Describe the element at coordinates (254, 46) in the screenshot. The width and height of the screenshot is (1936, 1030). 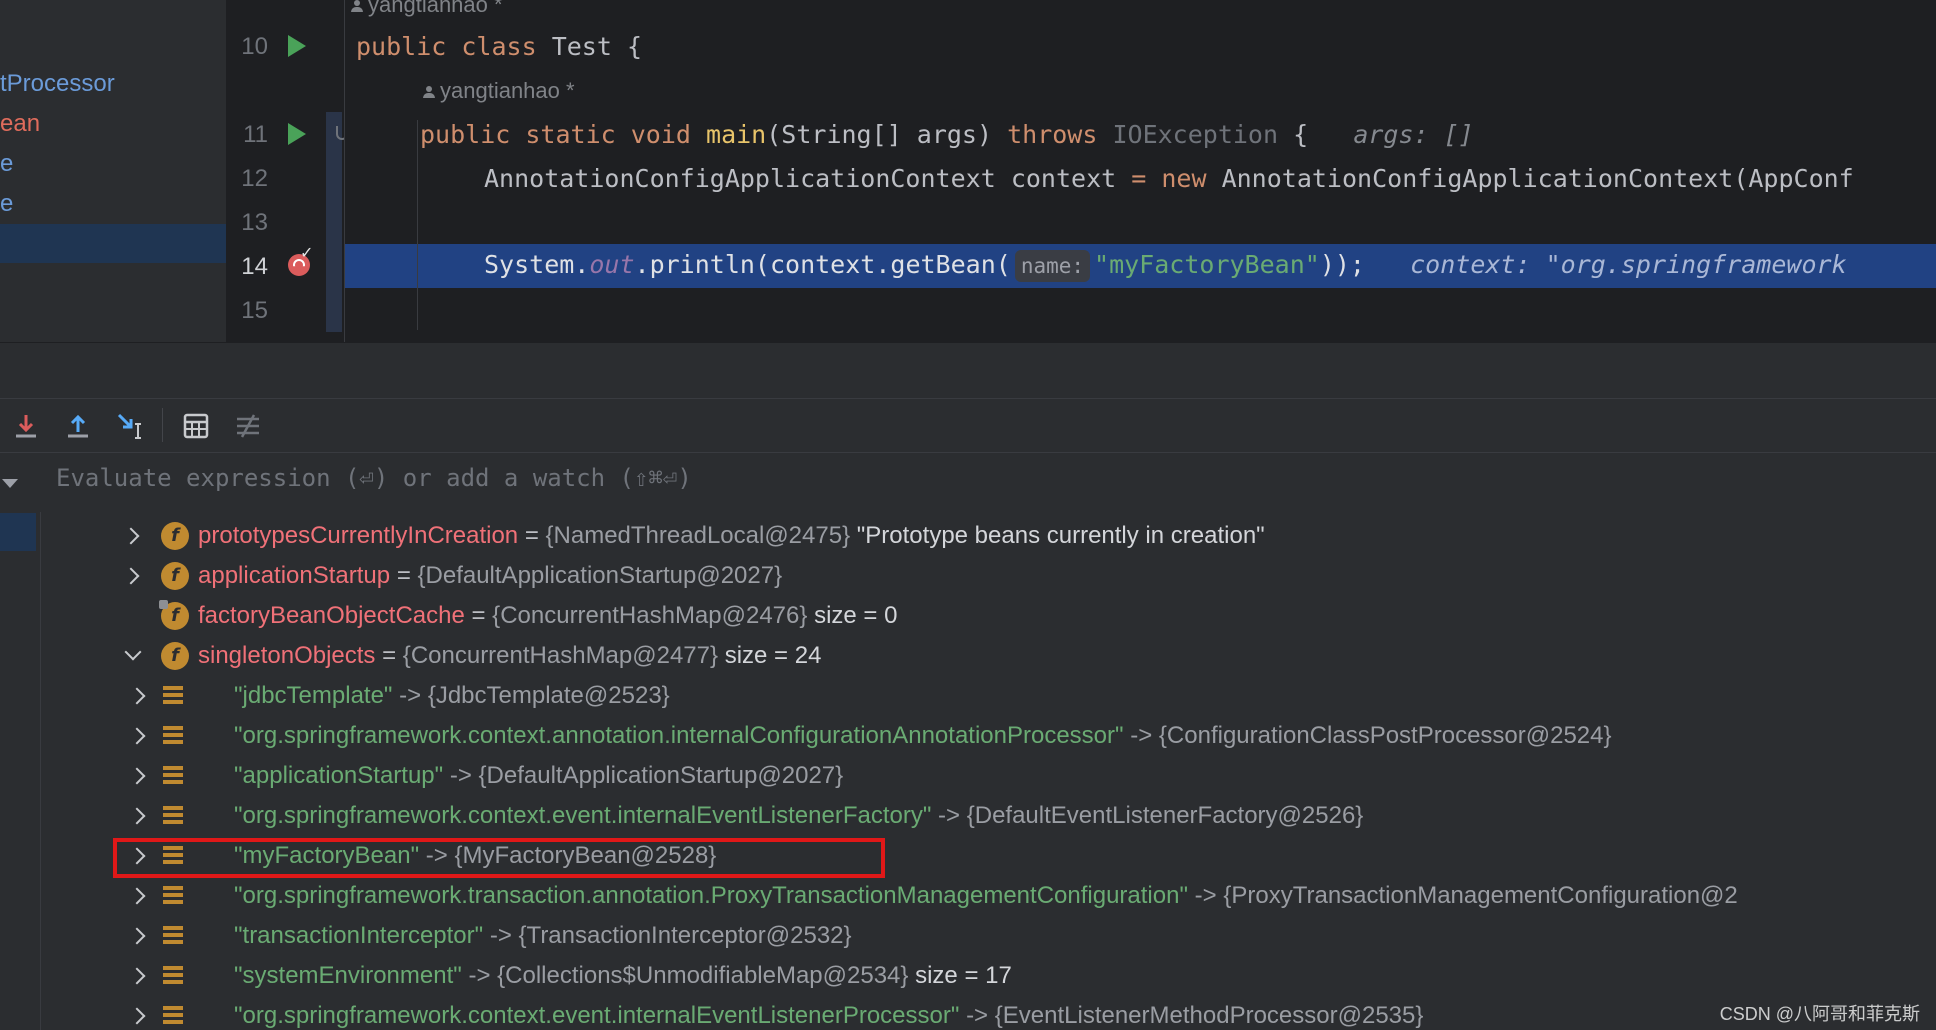
I see `line-number: 10` at that location.